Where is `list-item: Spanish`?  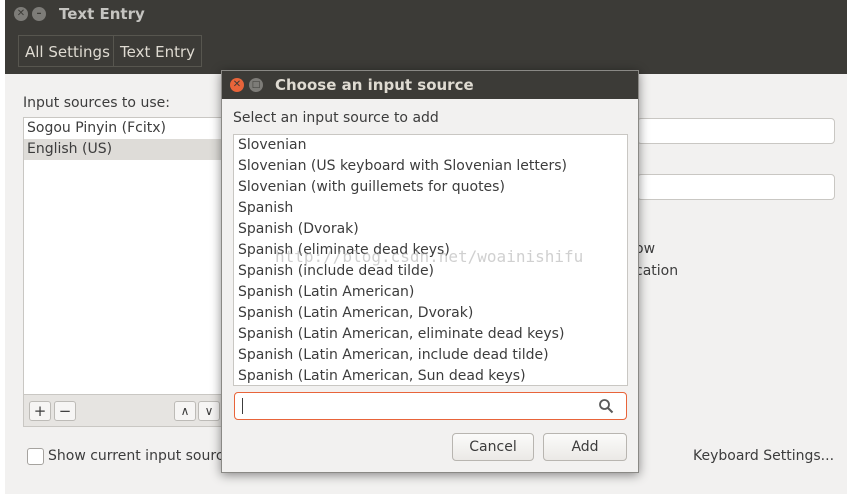
list-item: Spanish is located at coordinates (430, 208).